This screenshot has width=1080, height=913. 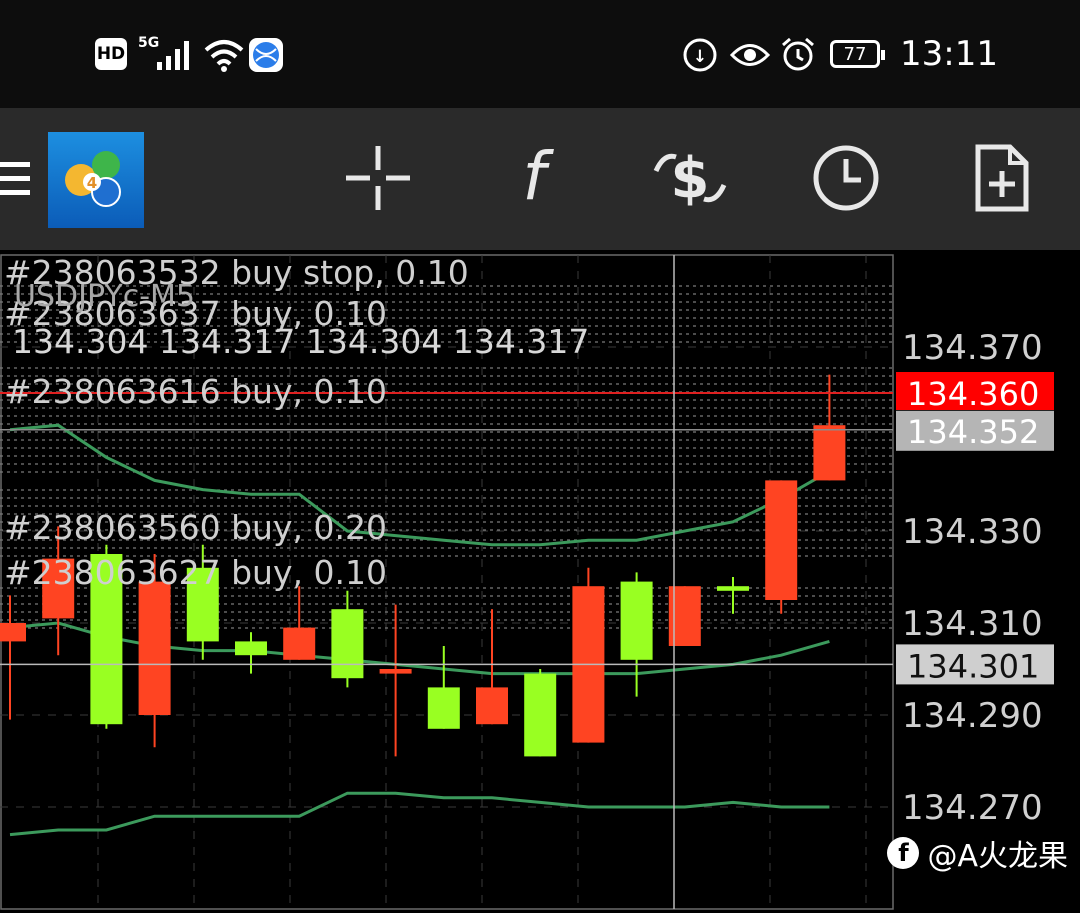 What do you see at coordinates (195, 527) in the screenshot?
I see `order-label: #238063560 buy, 0.20` at bounding box center [195, 527].